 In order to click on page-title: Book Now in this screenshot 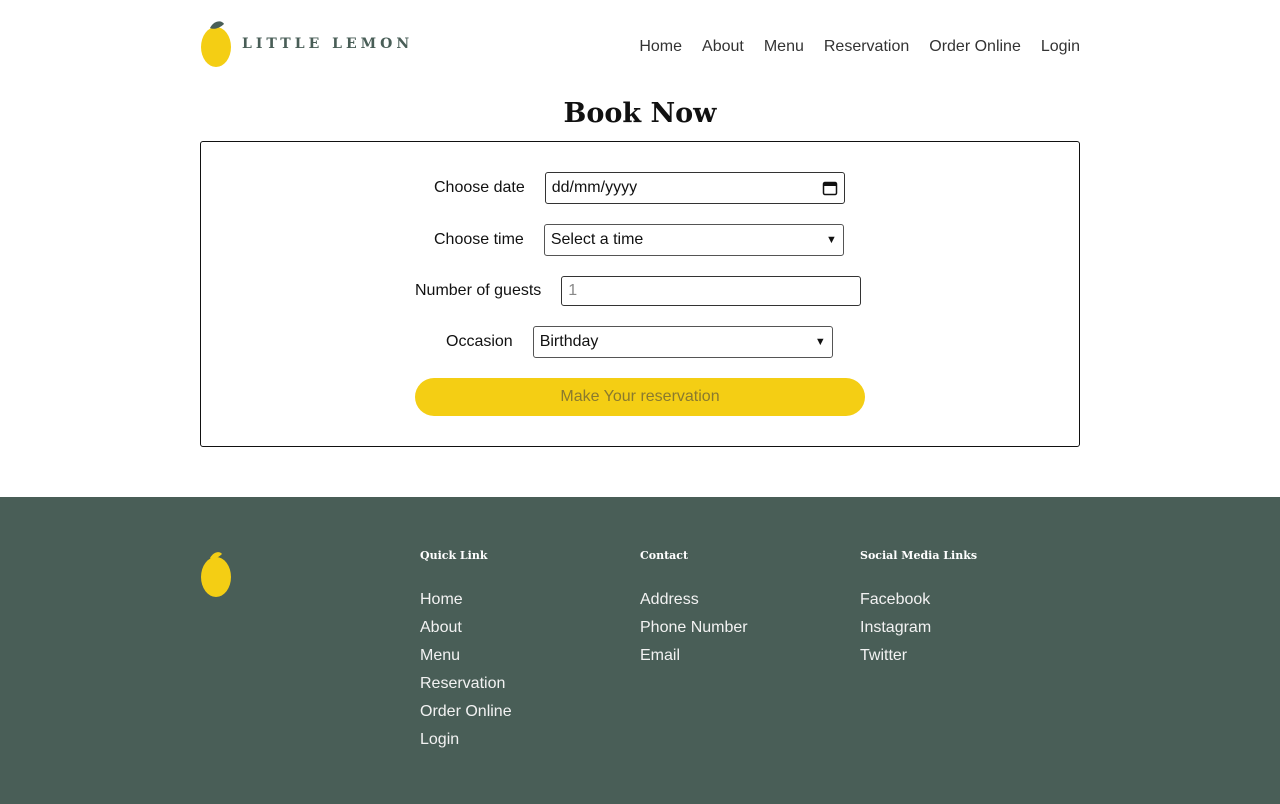, I will do `click(640, 113)`.